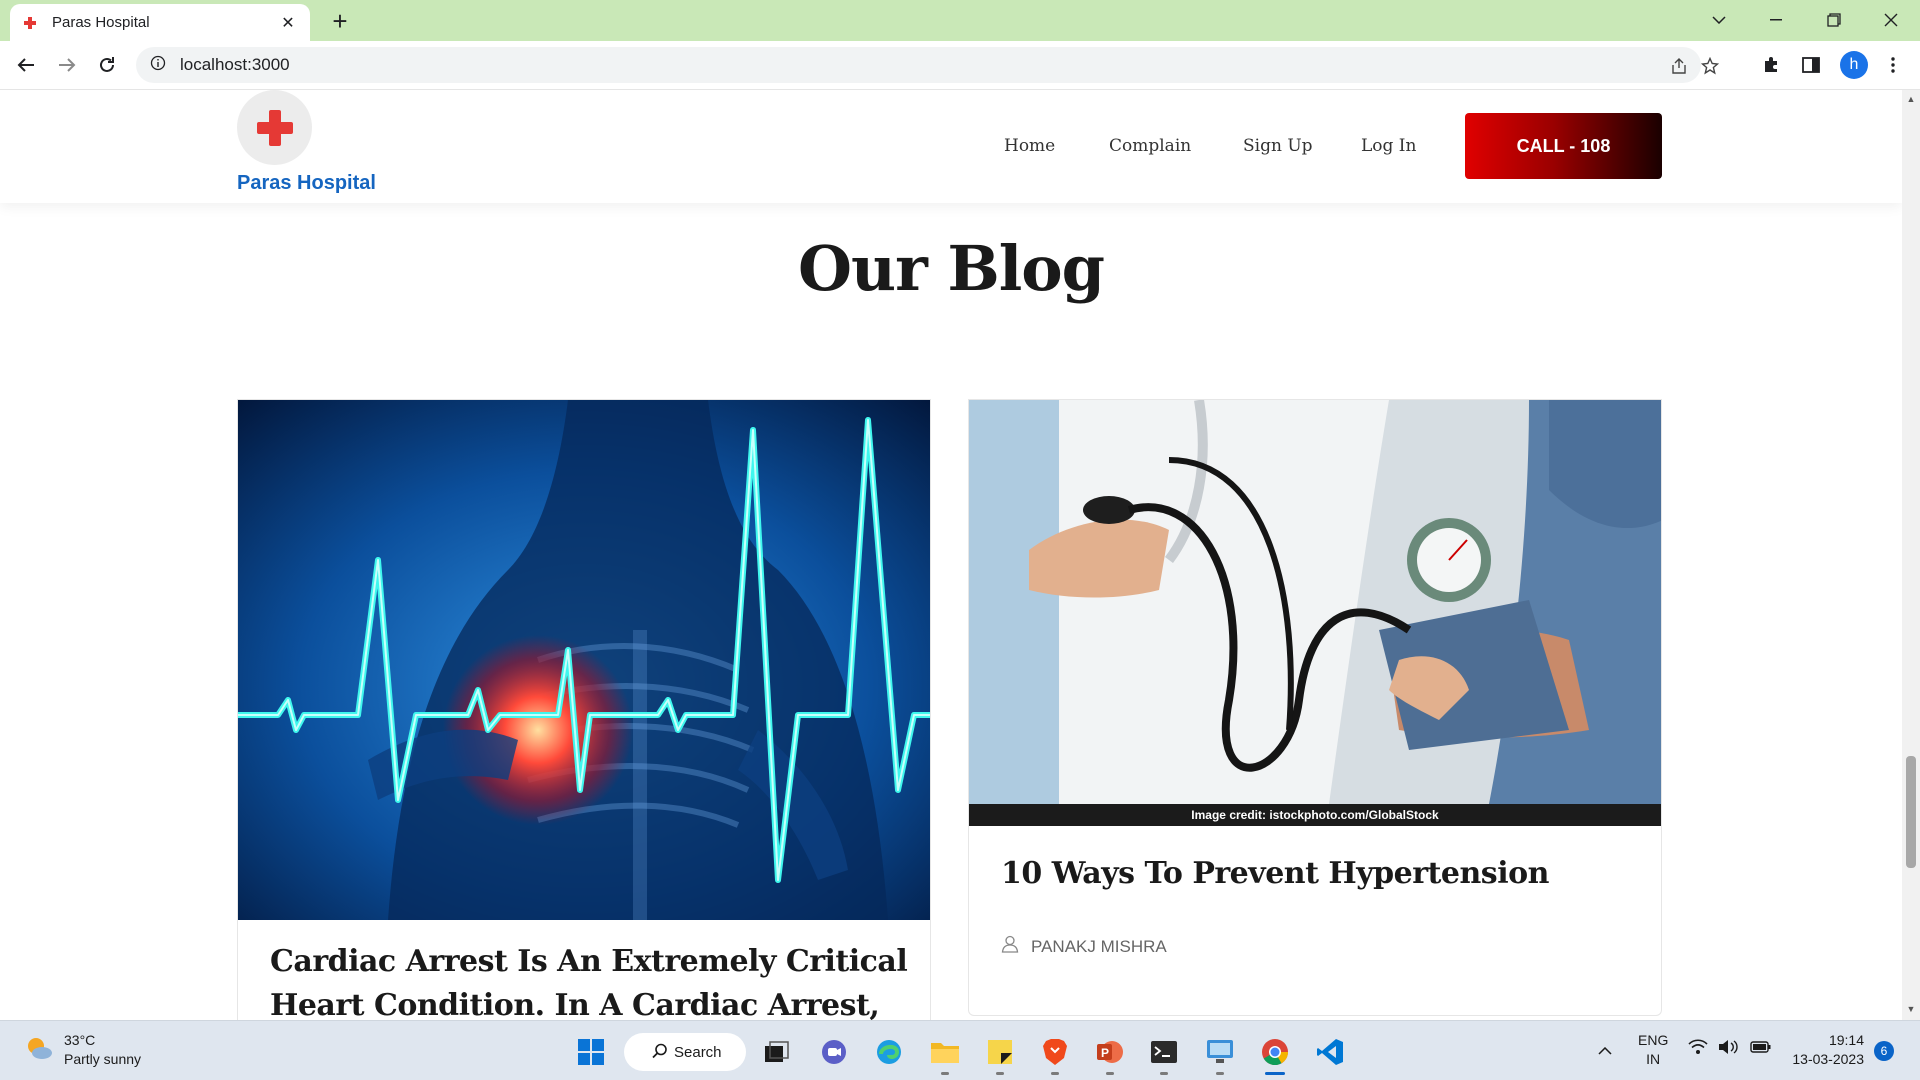  Describe the element at coordinates (1828, 1059) in the screenshot. I see `clock-date: 13-03-2023` at that location.